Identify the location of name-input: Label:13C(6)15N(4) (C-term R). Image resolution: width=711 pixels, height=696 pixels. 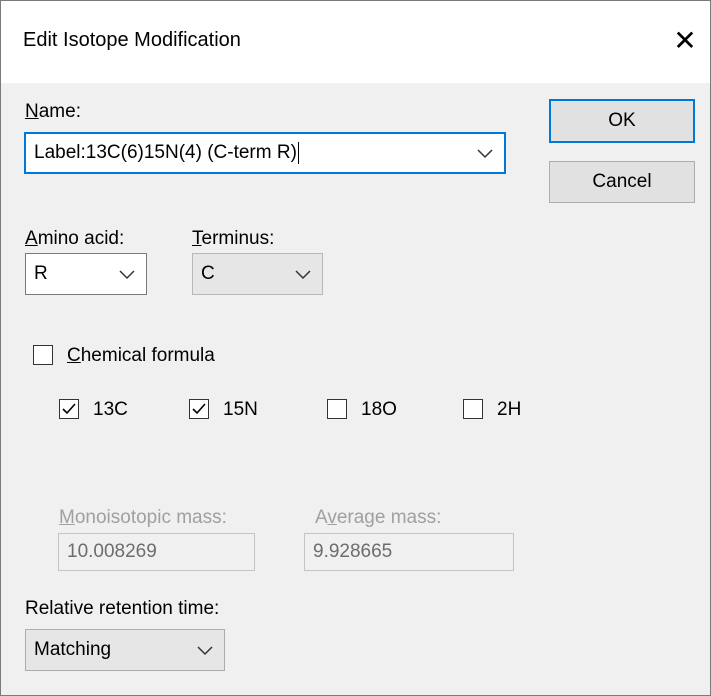
(166, 152).